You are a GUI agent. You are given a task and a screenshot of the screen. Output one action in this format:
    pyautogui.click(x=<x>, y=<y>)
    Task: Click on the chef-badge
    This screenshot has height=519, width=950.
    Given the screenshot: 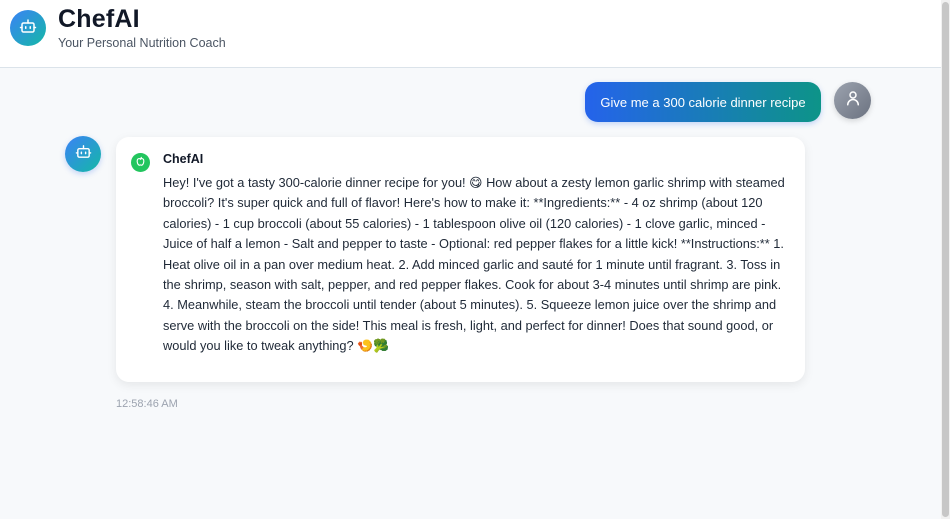 What is the action you would take?
    pyautogui.click(x=140, y=162)
    